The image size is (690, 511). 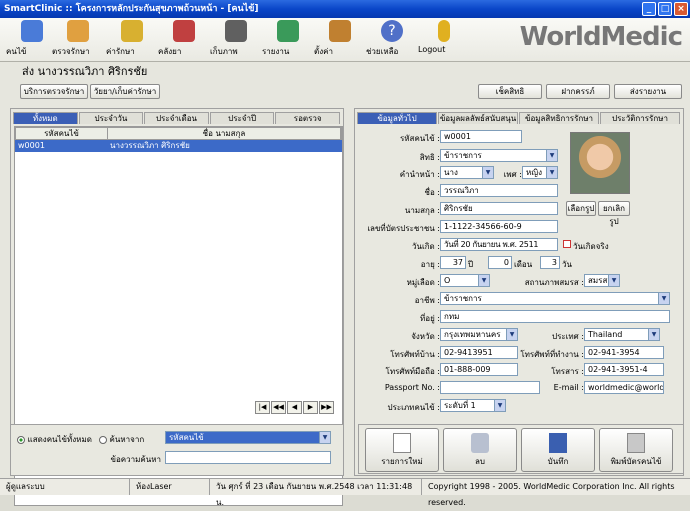 I want to click on marital-select: สมรส ▼, so click(x=602, y=280).